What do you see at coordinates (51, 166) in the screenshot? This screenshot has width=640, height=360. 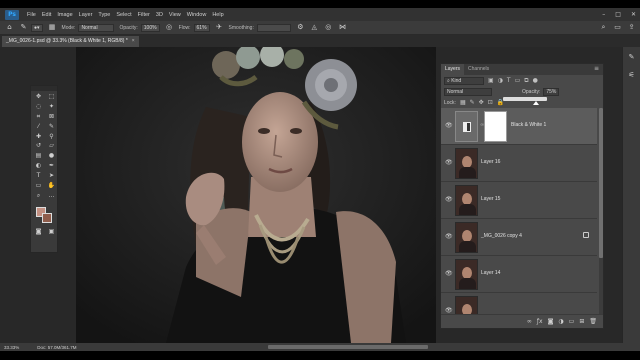 I see `pen-tool-icon: ✒` at bounding box center [51, 166].